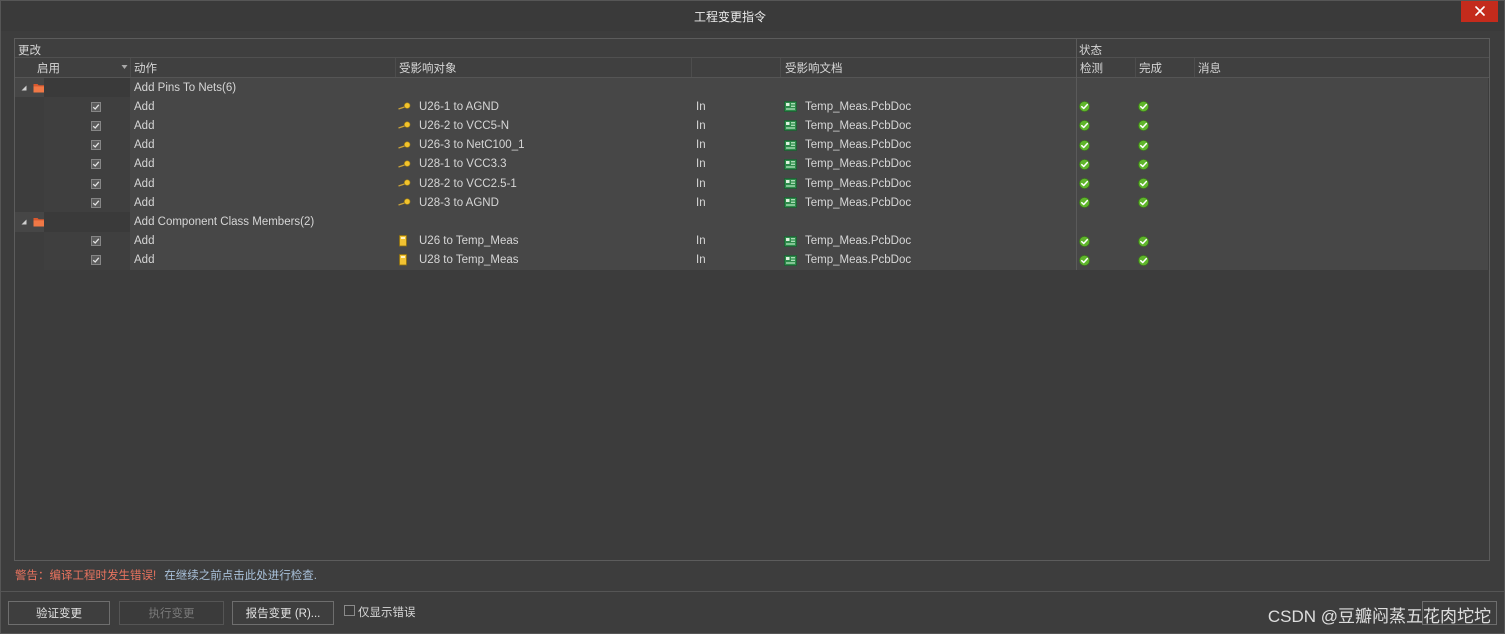 The height and width of the screenshot is (634, 1505). I want to click on column-header-check: 检测, so click(1105, 67).